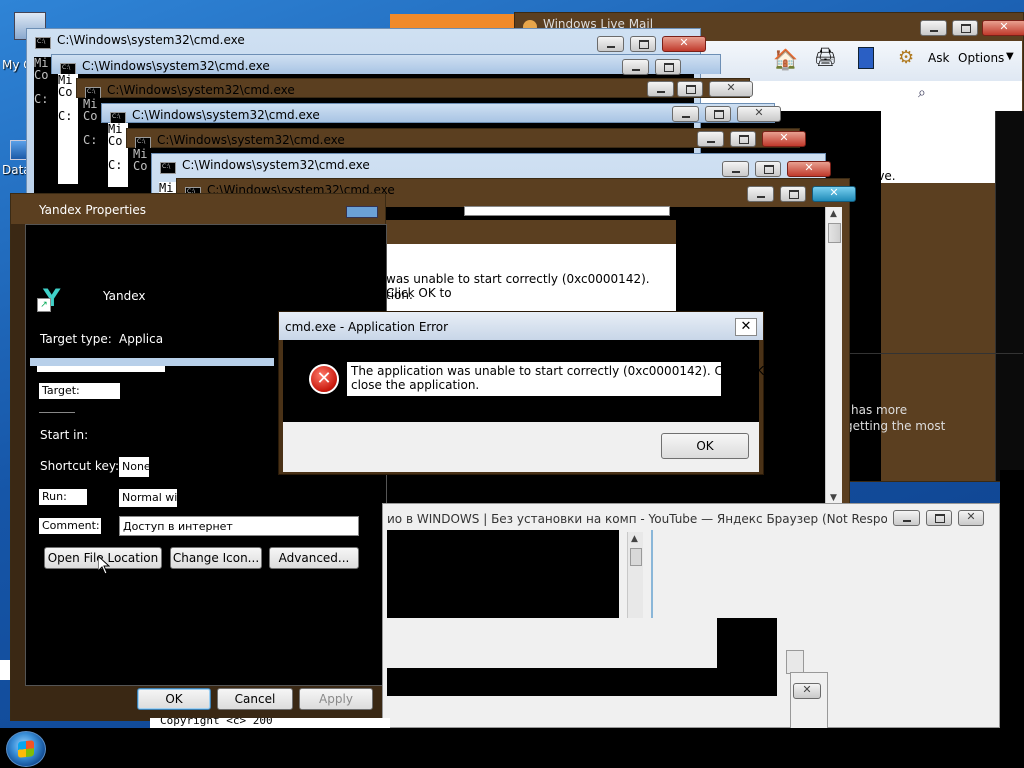 Image resolution: width=1024 pixels, height=768 pixels. Describe the element at coordinates (68, 129) in the screenshot. I see `cmd-console-2: Mi Co C:` at that location.